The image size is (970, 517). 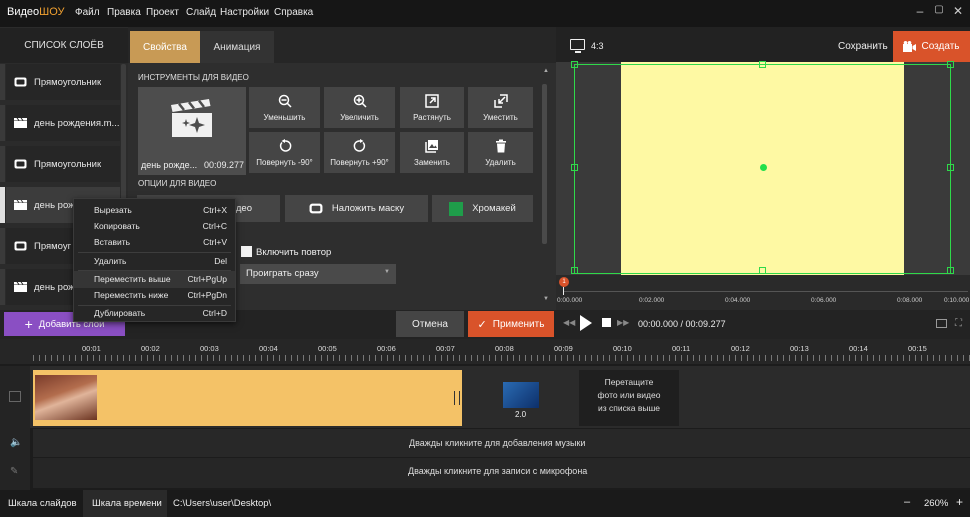 What do you see at coordinates (546, 71) in the screenshot?
I see `scroll-up-icon: ▲` at bounding box center [546, 71].